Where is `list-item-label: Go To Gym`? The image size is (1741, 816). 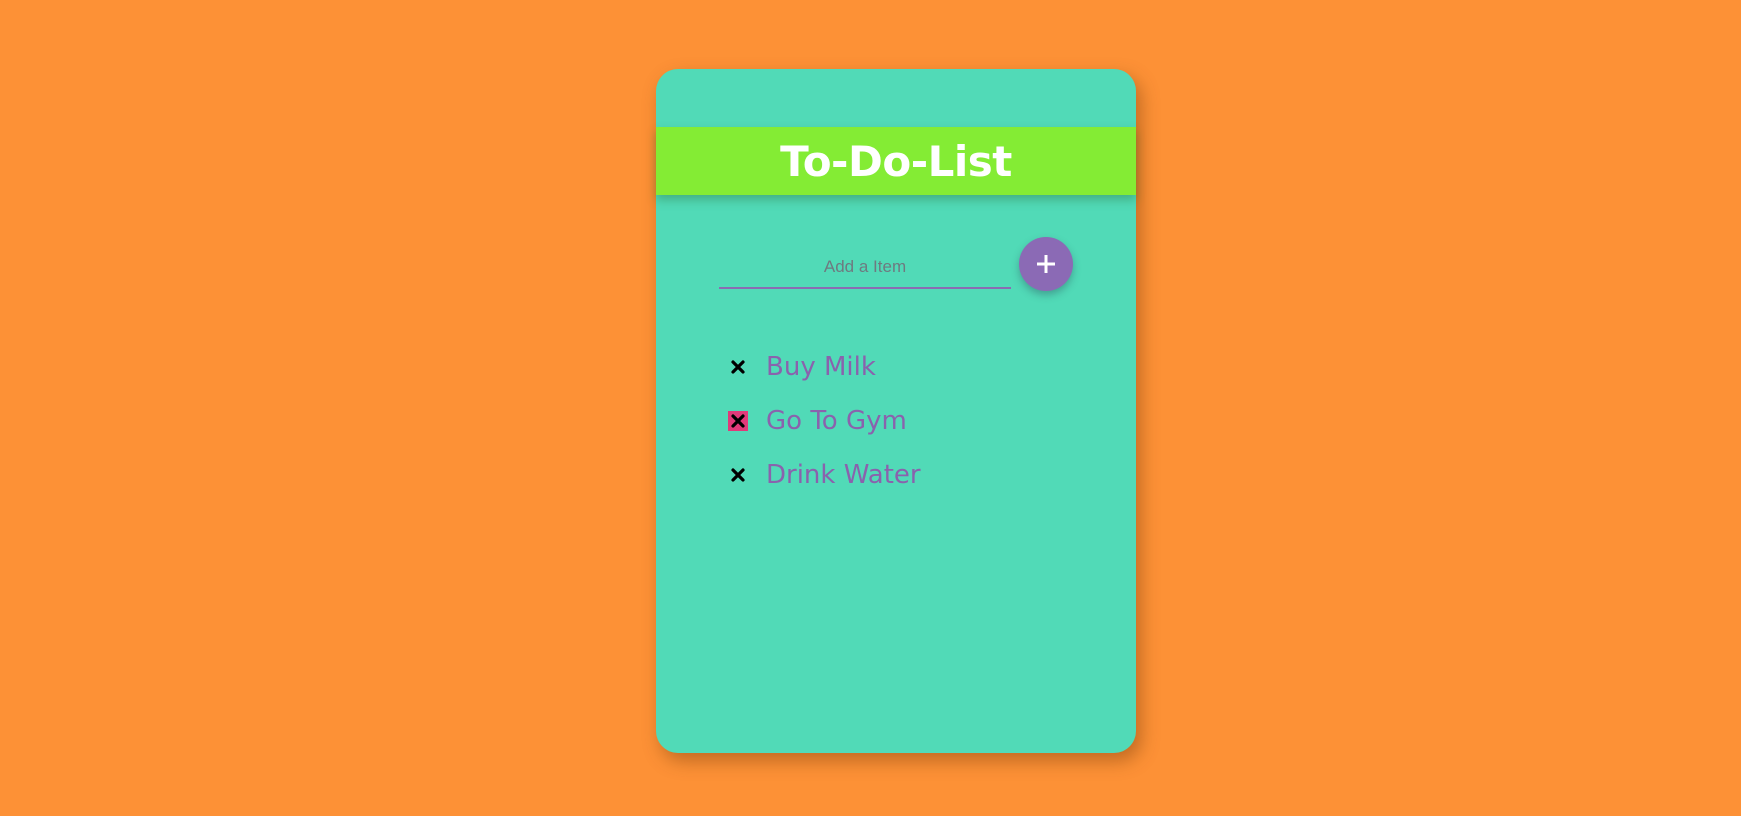 list-item-label: Go To Gym is located at coordinates (836, 421).